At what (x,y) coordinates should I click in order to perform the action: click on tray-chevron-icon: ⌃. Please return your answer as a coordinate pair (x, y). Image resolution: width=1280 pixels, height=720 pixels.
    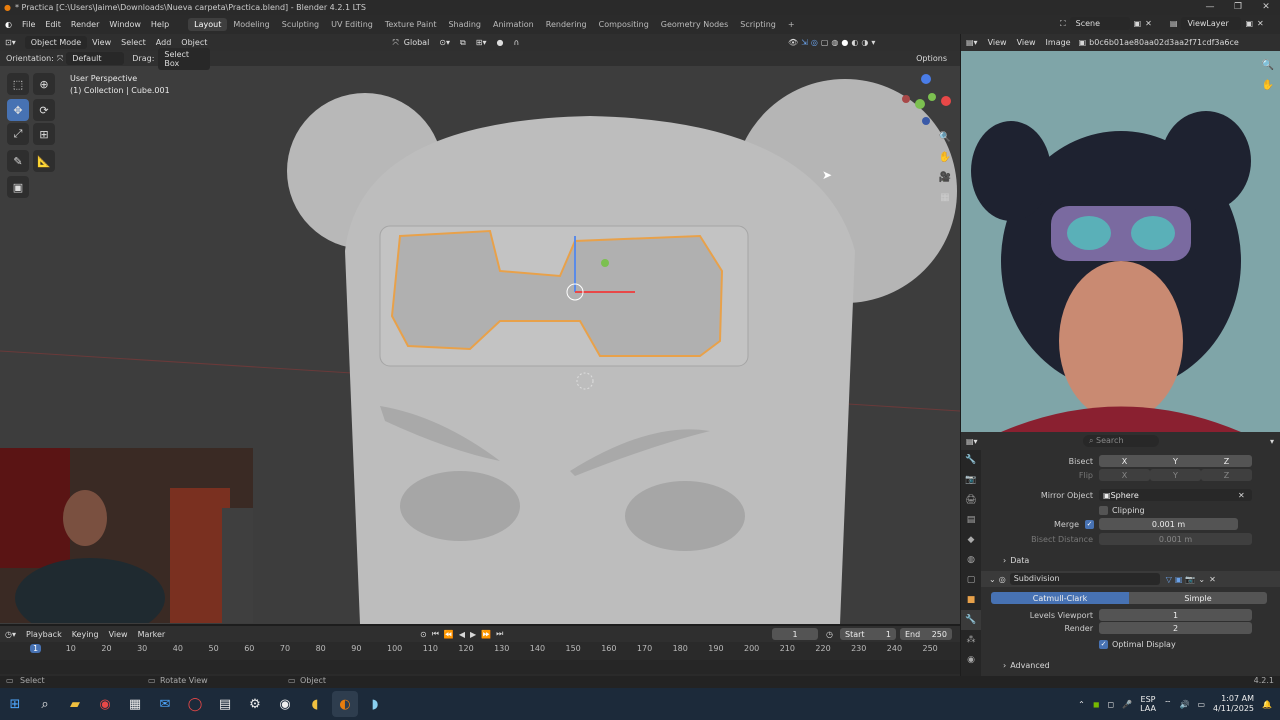
    Looking at the image, I should click on (1081, 704).